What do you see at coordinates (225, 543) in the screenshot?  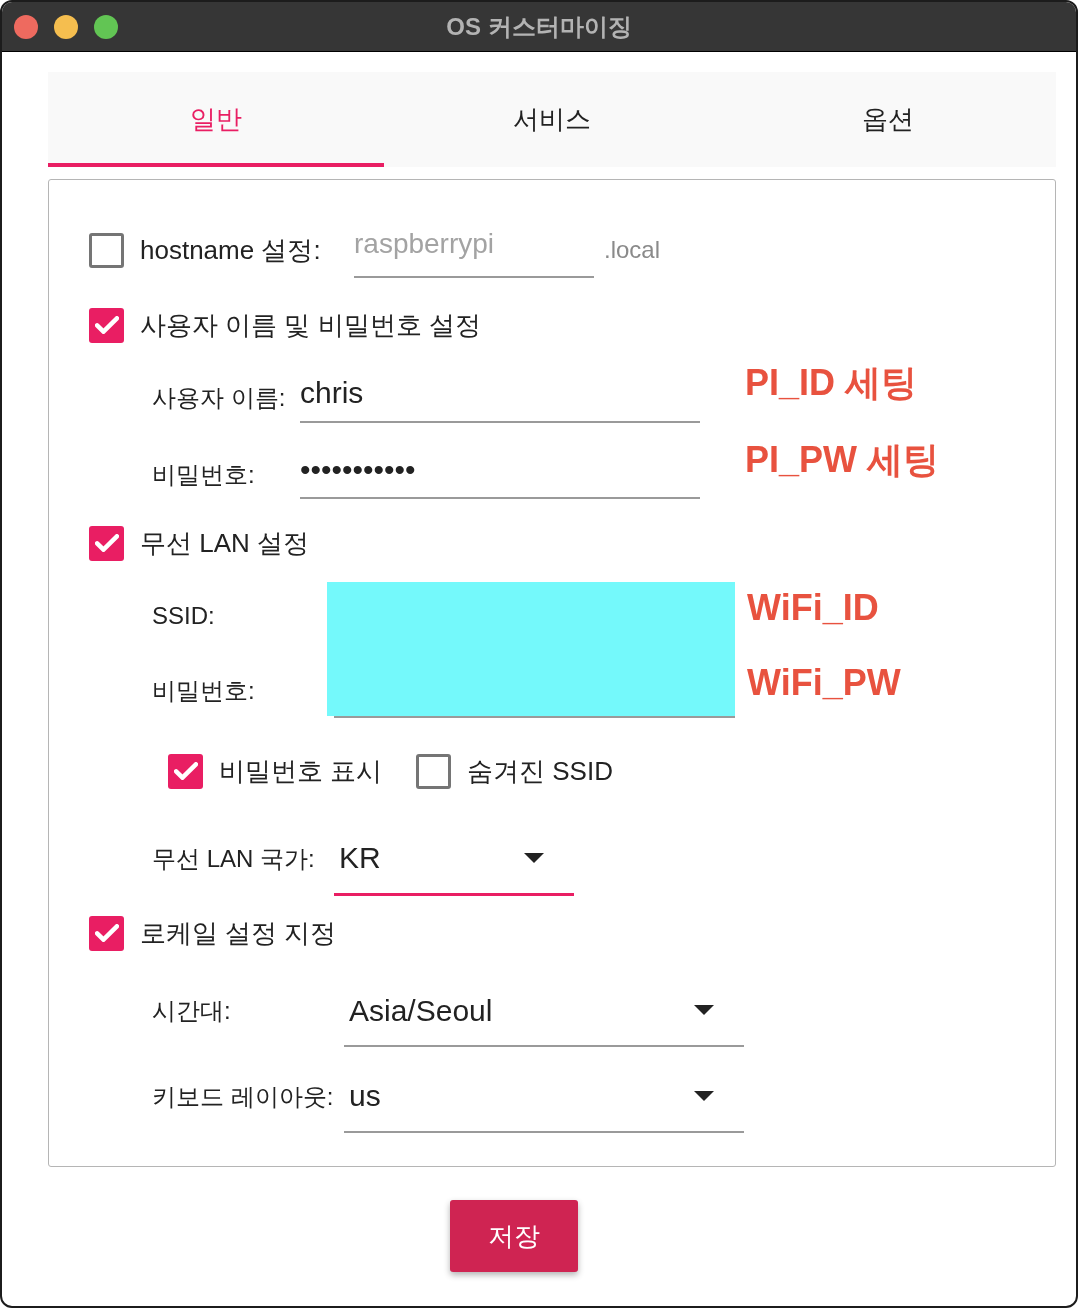 I see `checkbox-label: 무선 LAN 설정` at bounding box center [225, 543].